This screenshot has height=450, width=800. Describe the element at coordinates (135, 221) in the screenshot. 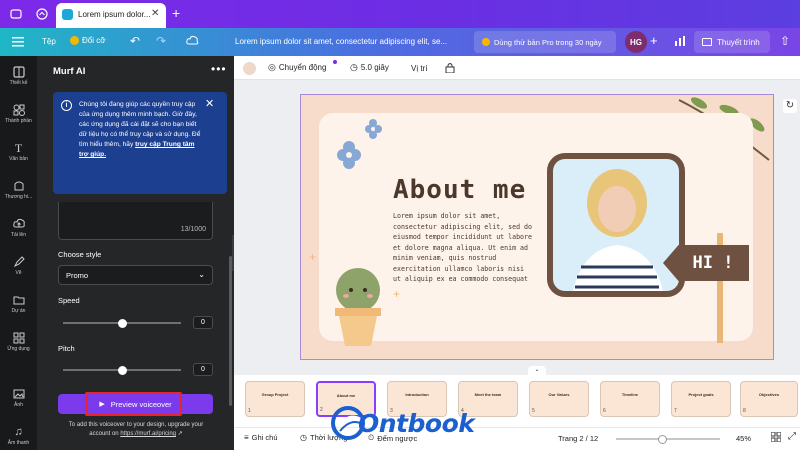

I see `voiceover-text-area: 13/1000` at that location.